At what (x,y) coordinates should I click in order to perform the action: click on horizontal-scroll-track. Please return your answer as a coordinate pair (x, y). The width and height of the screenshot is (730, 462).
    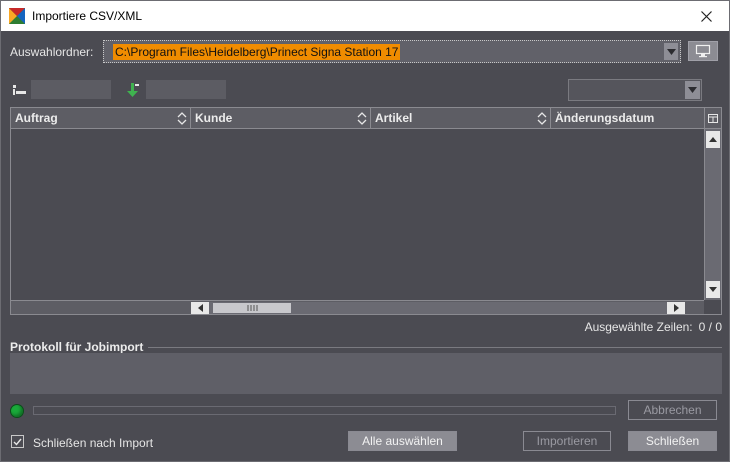
    Looking at the image, I should click on (438, 308).